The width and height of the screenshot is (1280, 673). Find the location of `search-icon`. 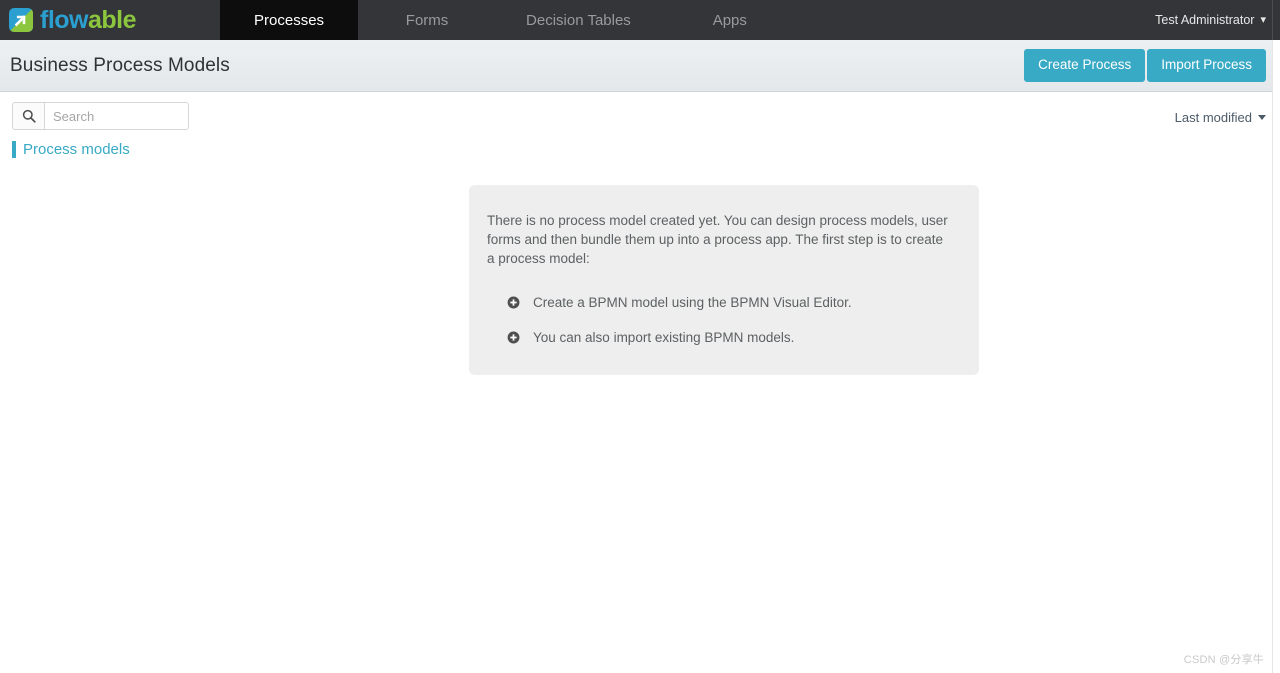

search-icon is located at coordinates (28, 116).